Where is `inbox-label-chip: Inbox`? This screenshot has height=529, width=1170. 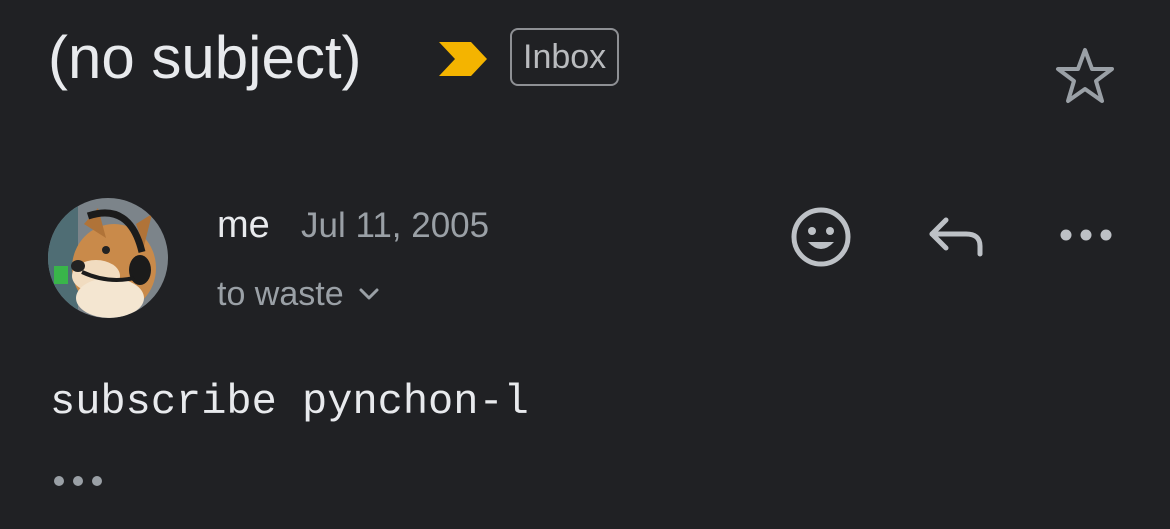
inbox-label-chip: Inbox is located at coordinates (565, 57).